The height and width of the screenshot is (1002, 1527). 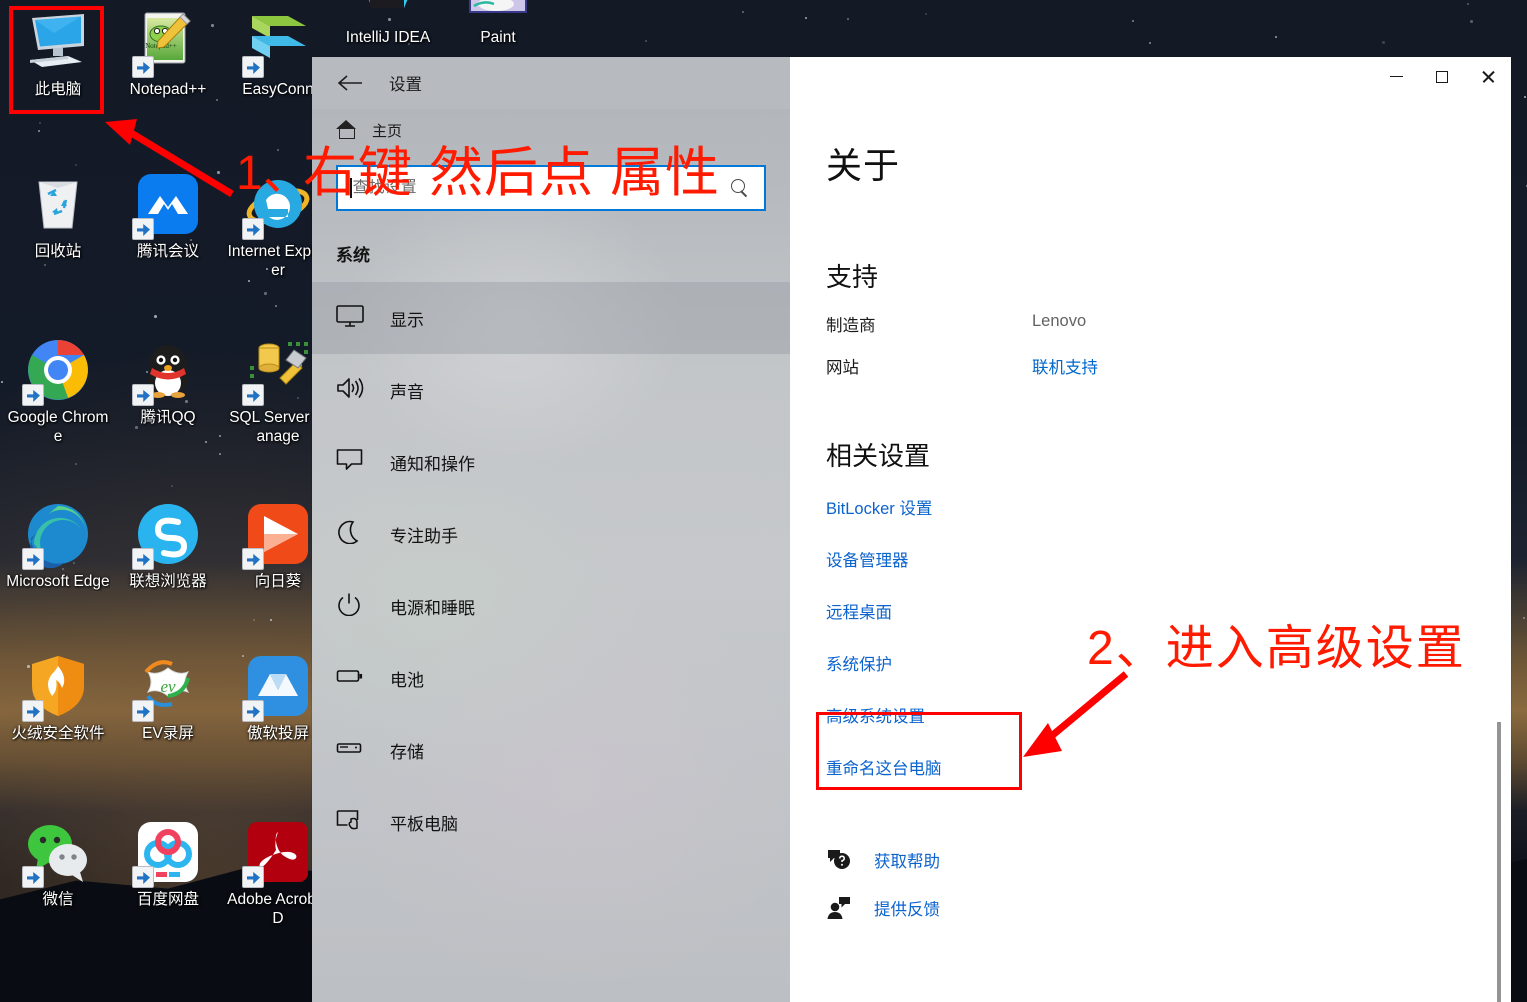 What do you see at coordinates (168, 53) in the screenshot?
I see `desktop-icon-notepad-plus-plus: Notepad++ Notepad++` at bounding box center [168, 53].